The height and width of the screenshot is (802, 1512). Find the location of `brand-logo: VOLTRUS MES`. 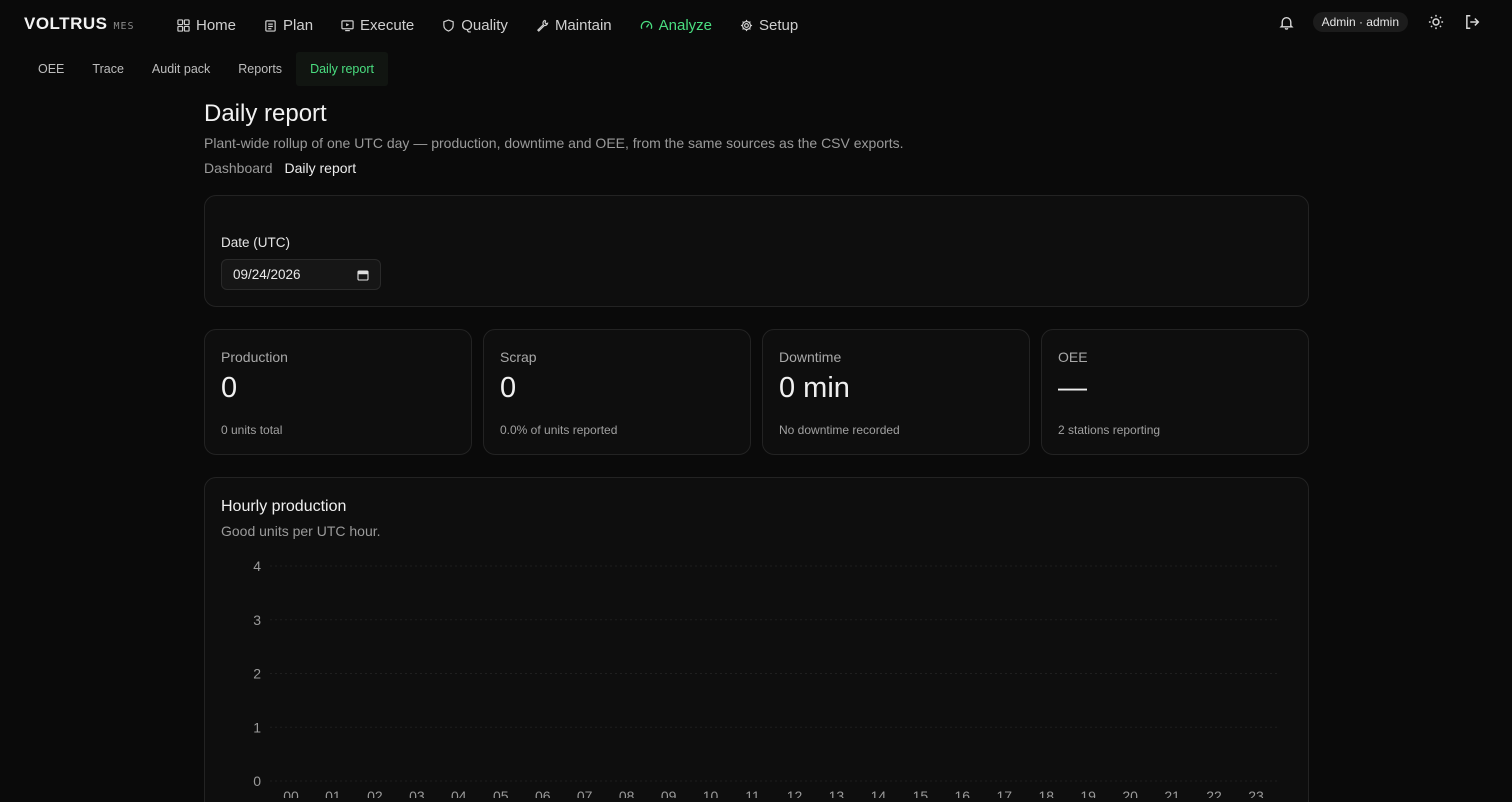

brand-logo: VOLTRUS MES is located at coordinates (79, 24).